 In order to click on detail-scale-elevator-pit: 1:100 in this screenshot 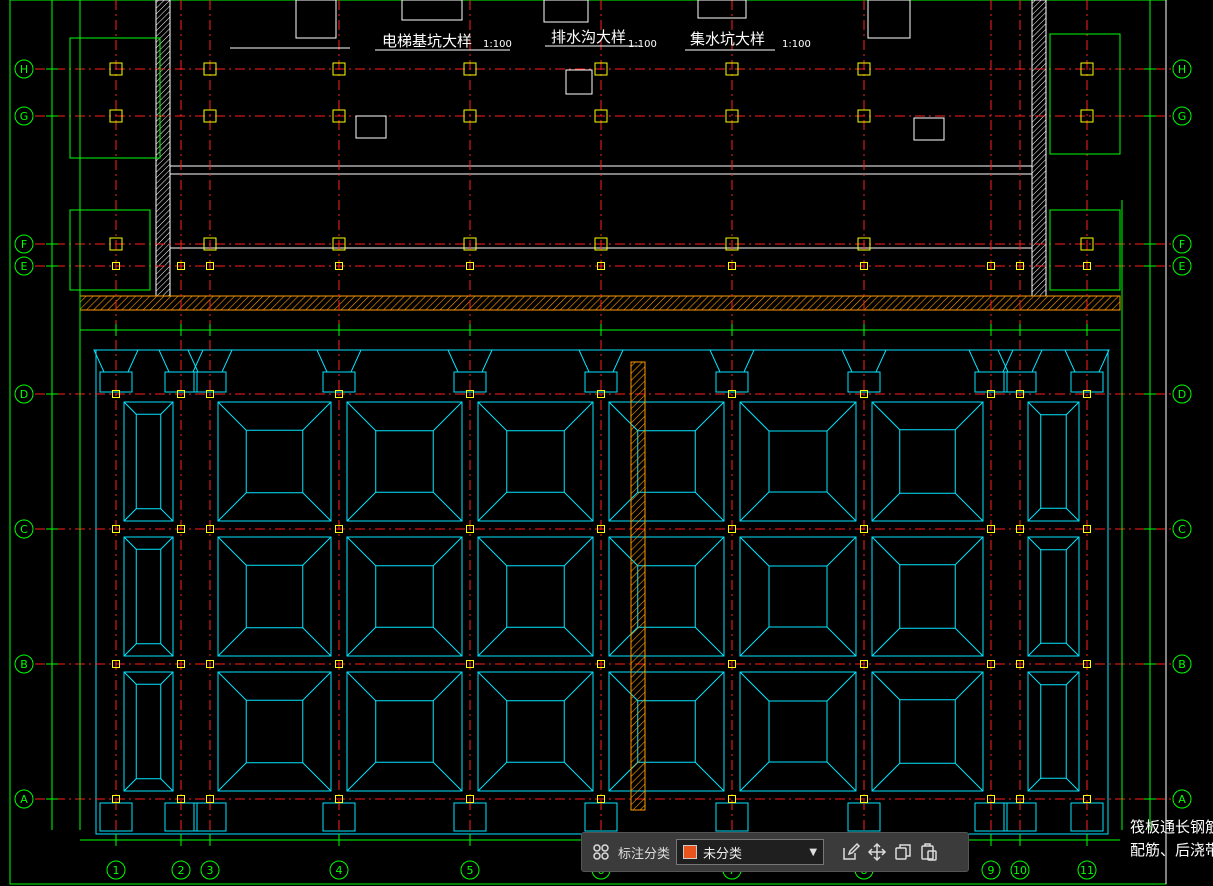, I will do `click(497, 44)`.